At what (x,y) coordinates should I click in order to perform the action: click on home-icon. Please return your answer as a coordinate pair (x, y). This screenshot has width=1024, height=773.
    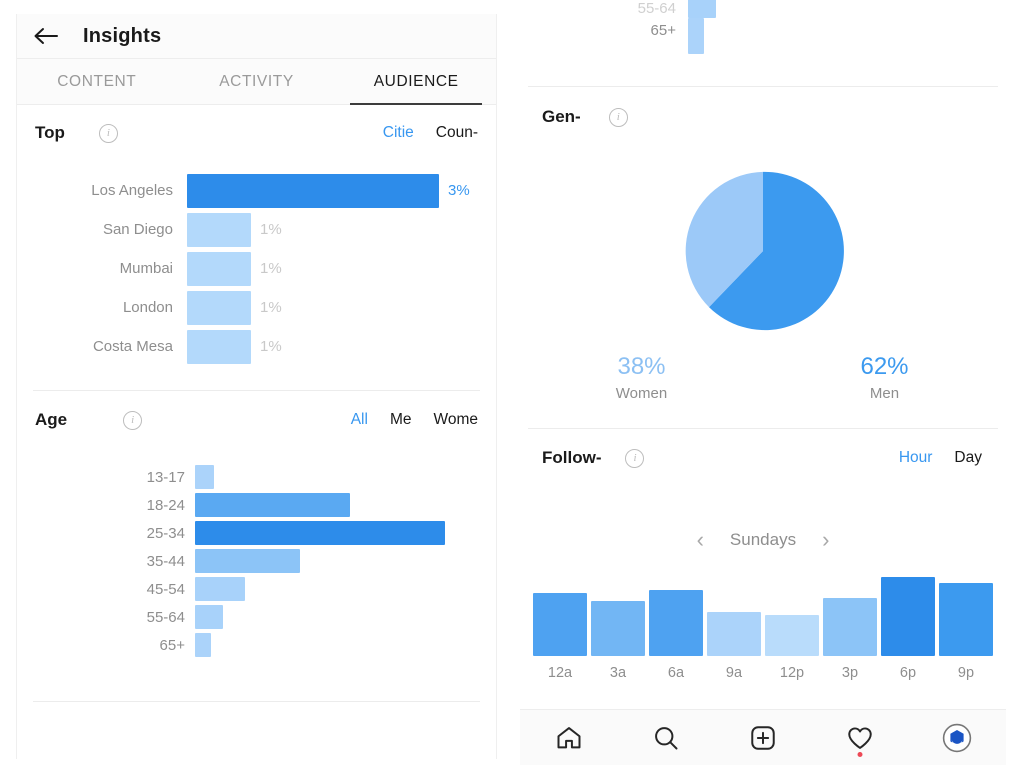
    Looking at the image, I should click on (569, 738).